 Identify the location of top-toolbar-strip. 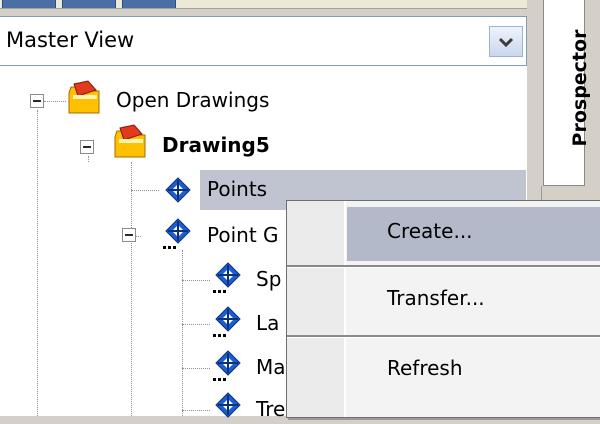
(270, 4).